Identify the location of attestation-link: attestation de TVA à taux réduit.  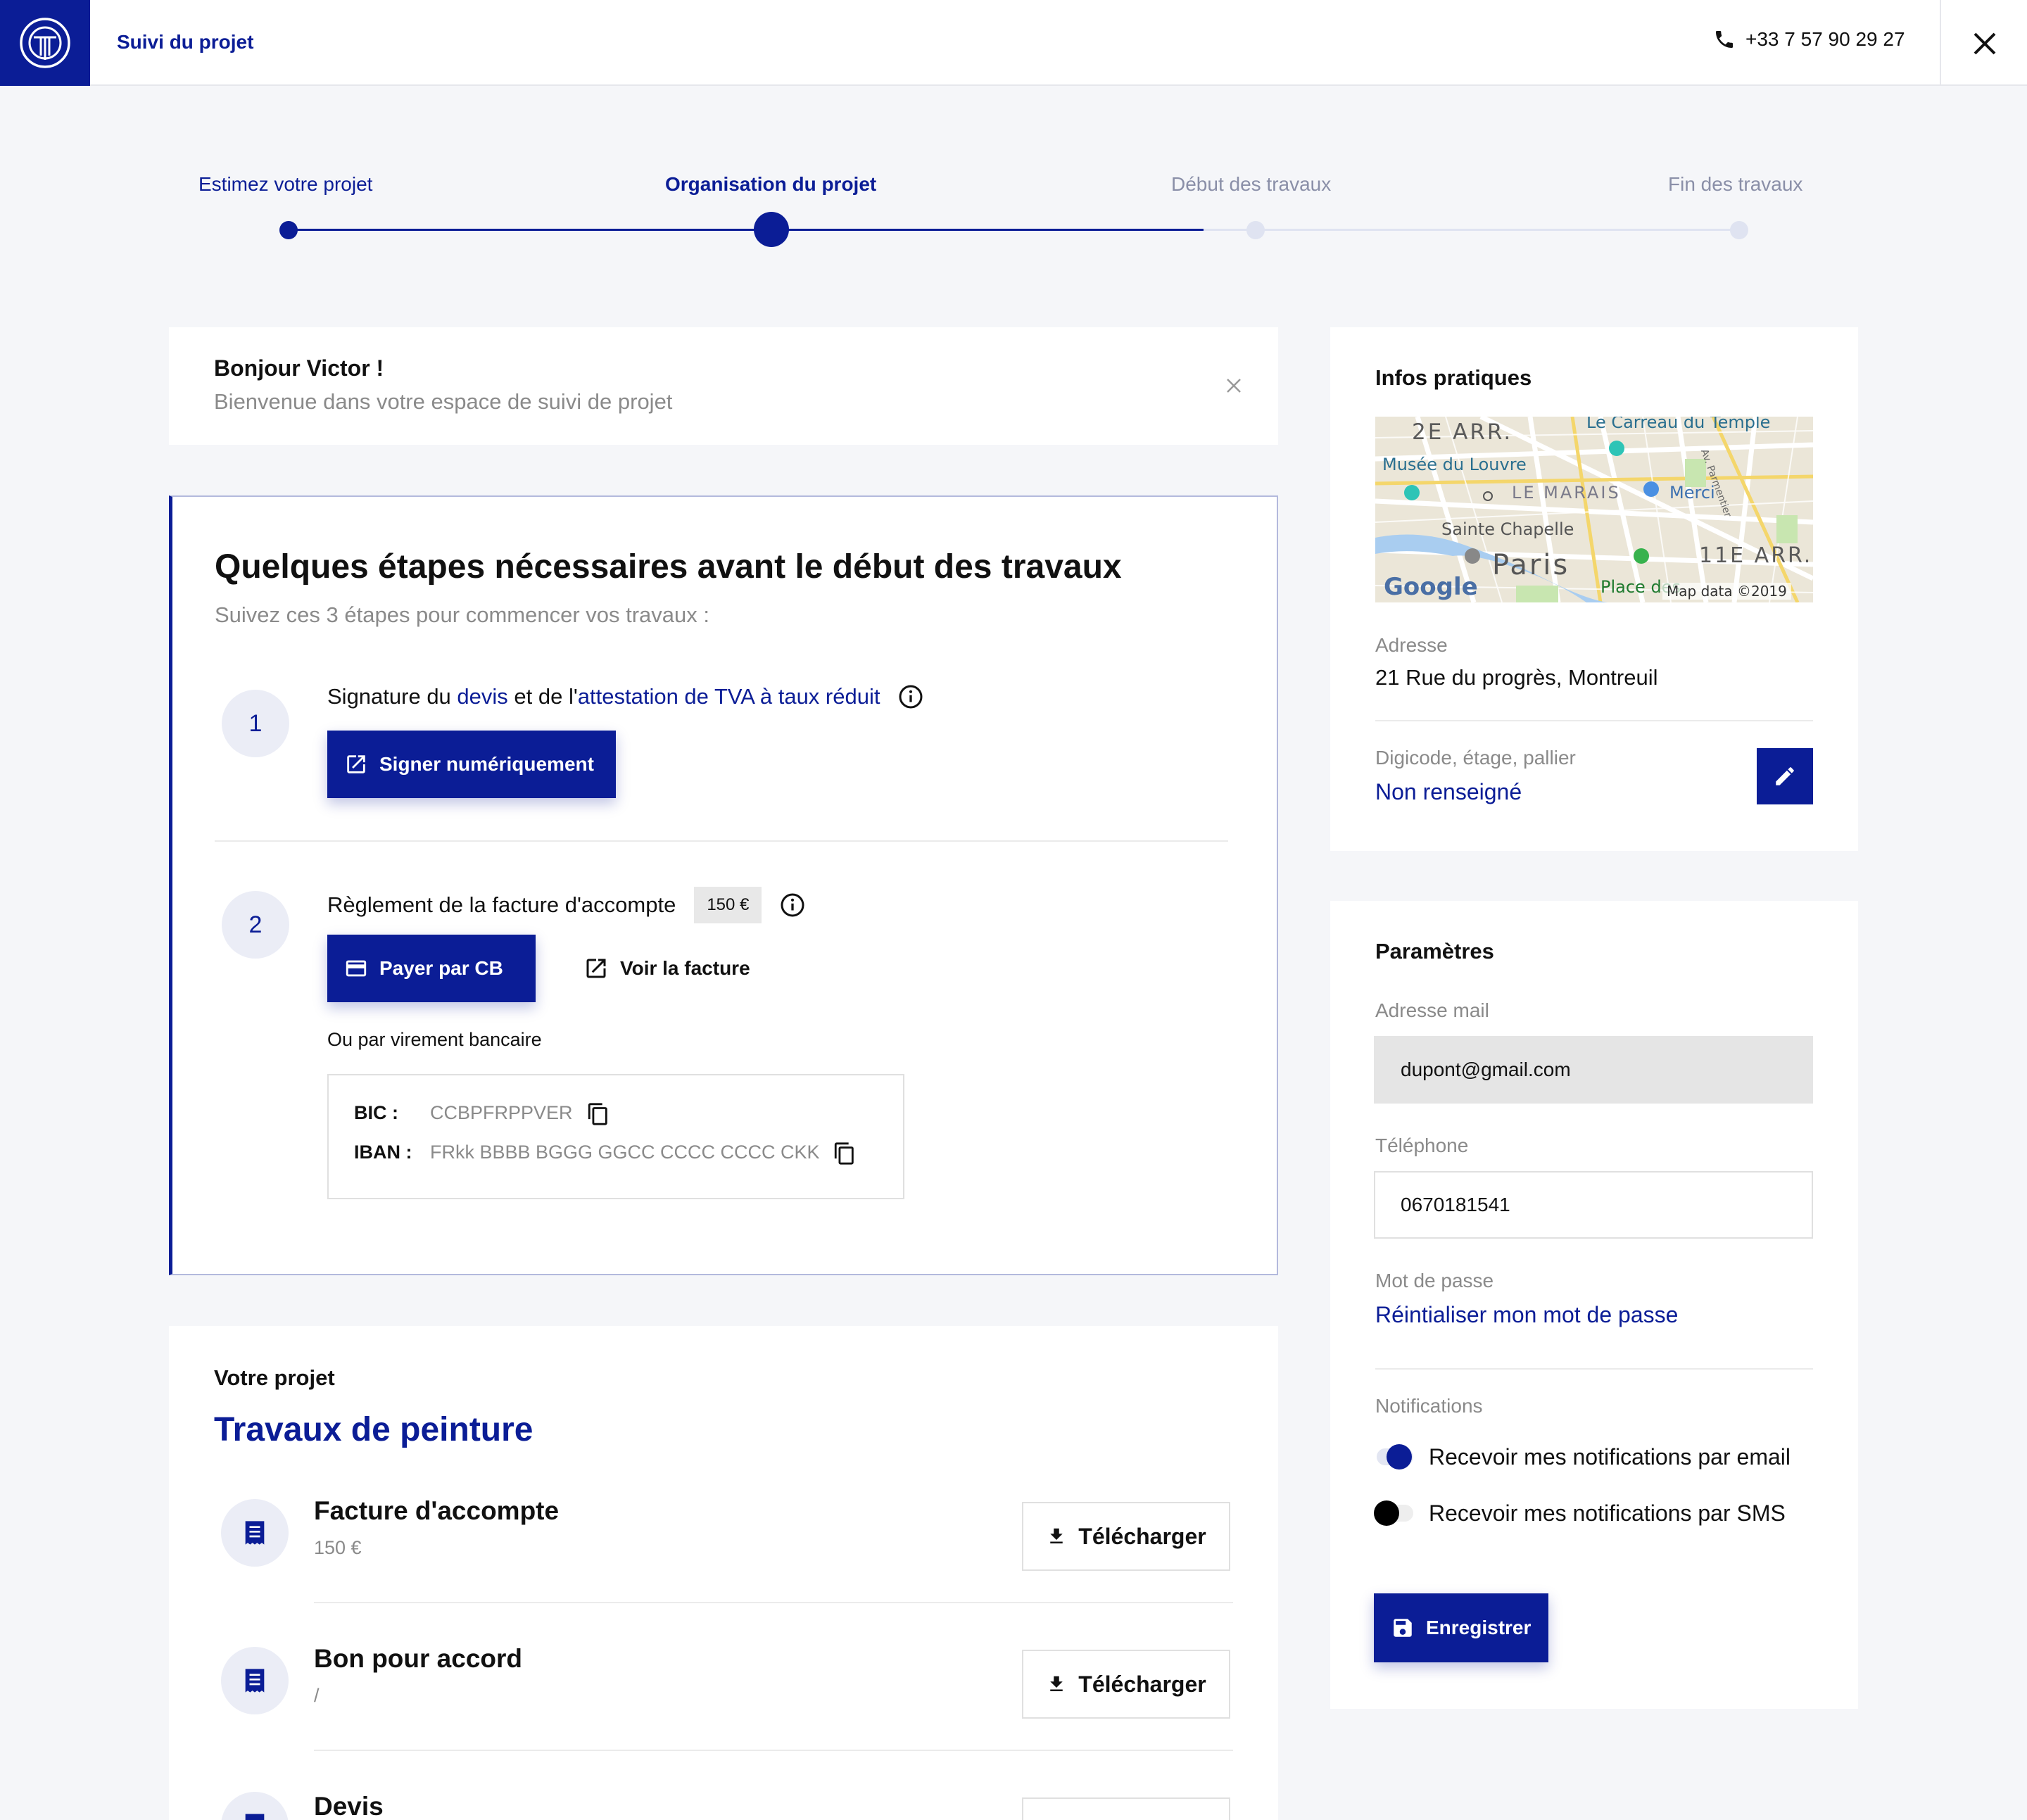
(729, 696).